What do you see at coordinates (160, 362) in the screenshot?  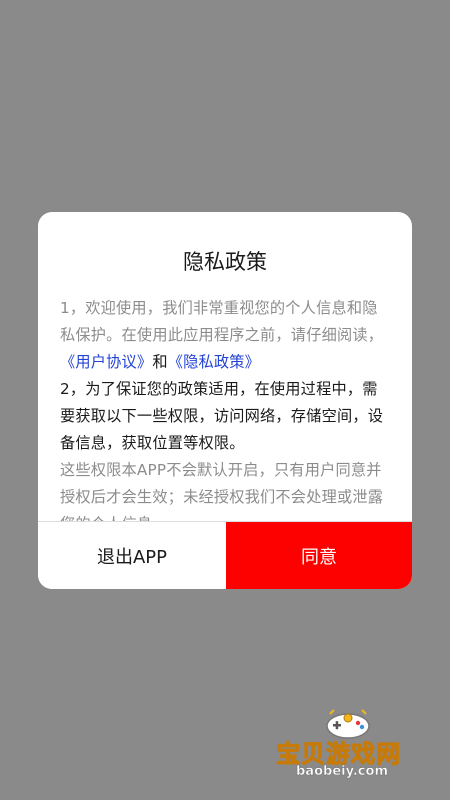 I see `and-text: 和` at bounding box center [160, 362].